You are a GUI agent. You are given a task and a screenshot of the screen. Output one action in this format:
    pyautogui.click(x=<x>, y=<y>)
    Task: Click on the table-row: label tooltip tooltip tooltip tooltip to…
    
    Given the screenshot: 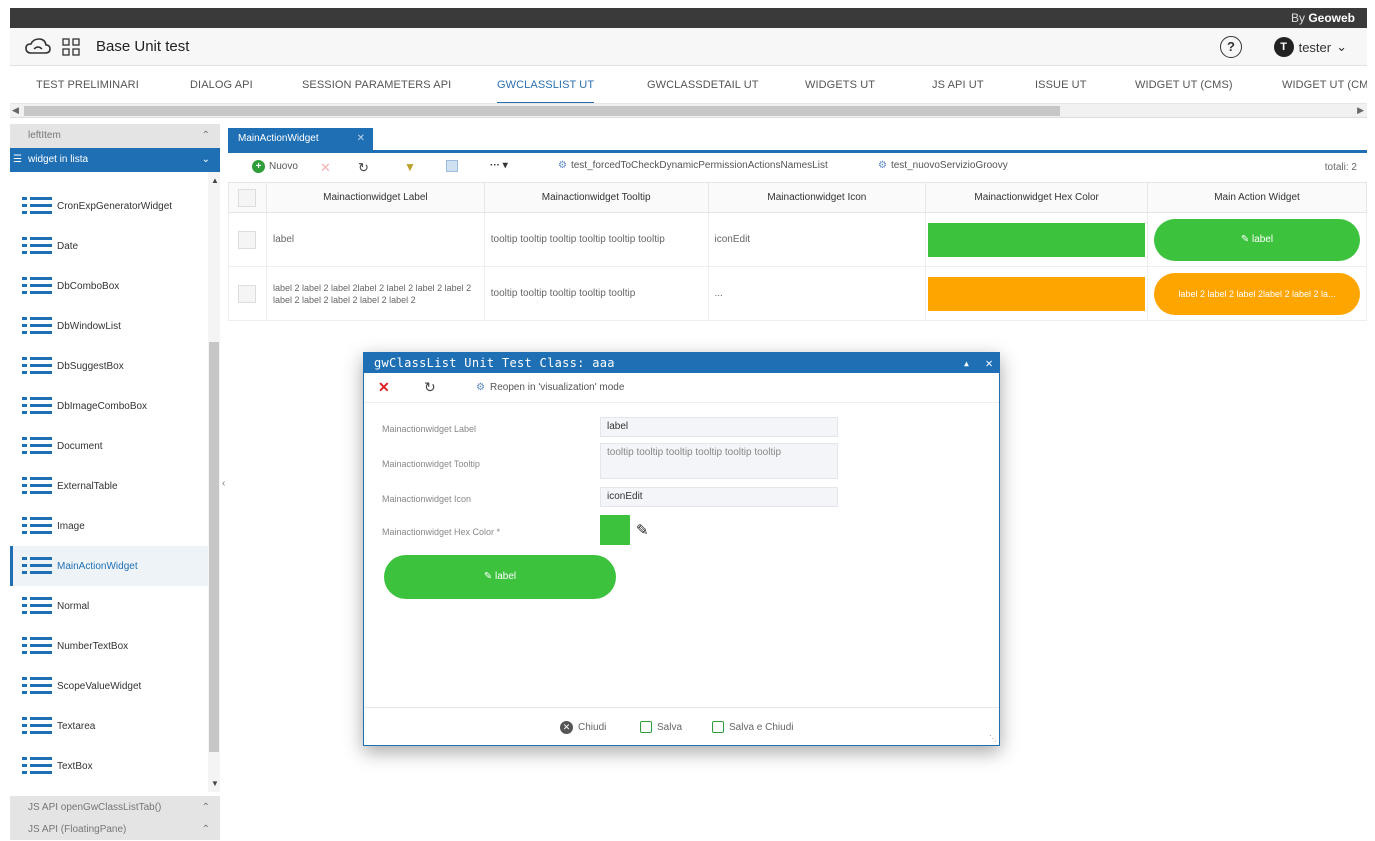 What is the action you would take?
    pyautogui.click(x=797, y=239)
    